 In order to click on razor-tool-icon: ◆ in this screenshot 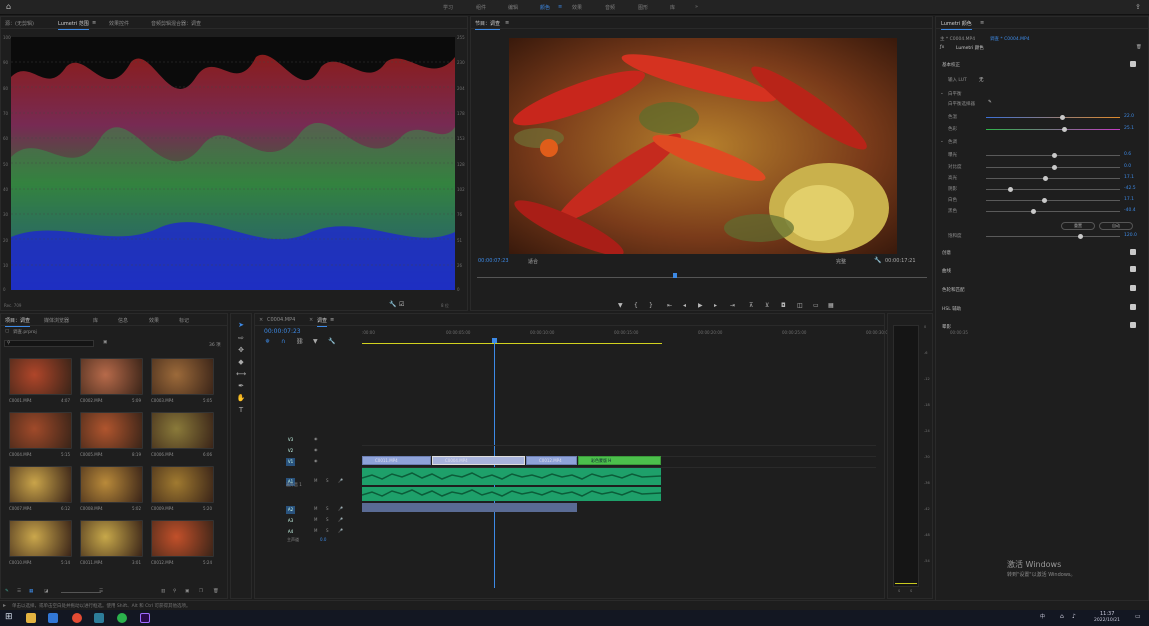, I will do `click(241, 362)`.